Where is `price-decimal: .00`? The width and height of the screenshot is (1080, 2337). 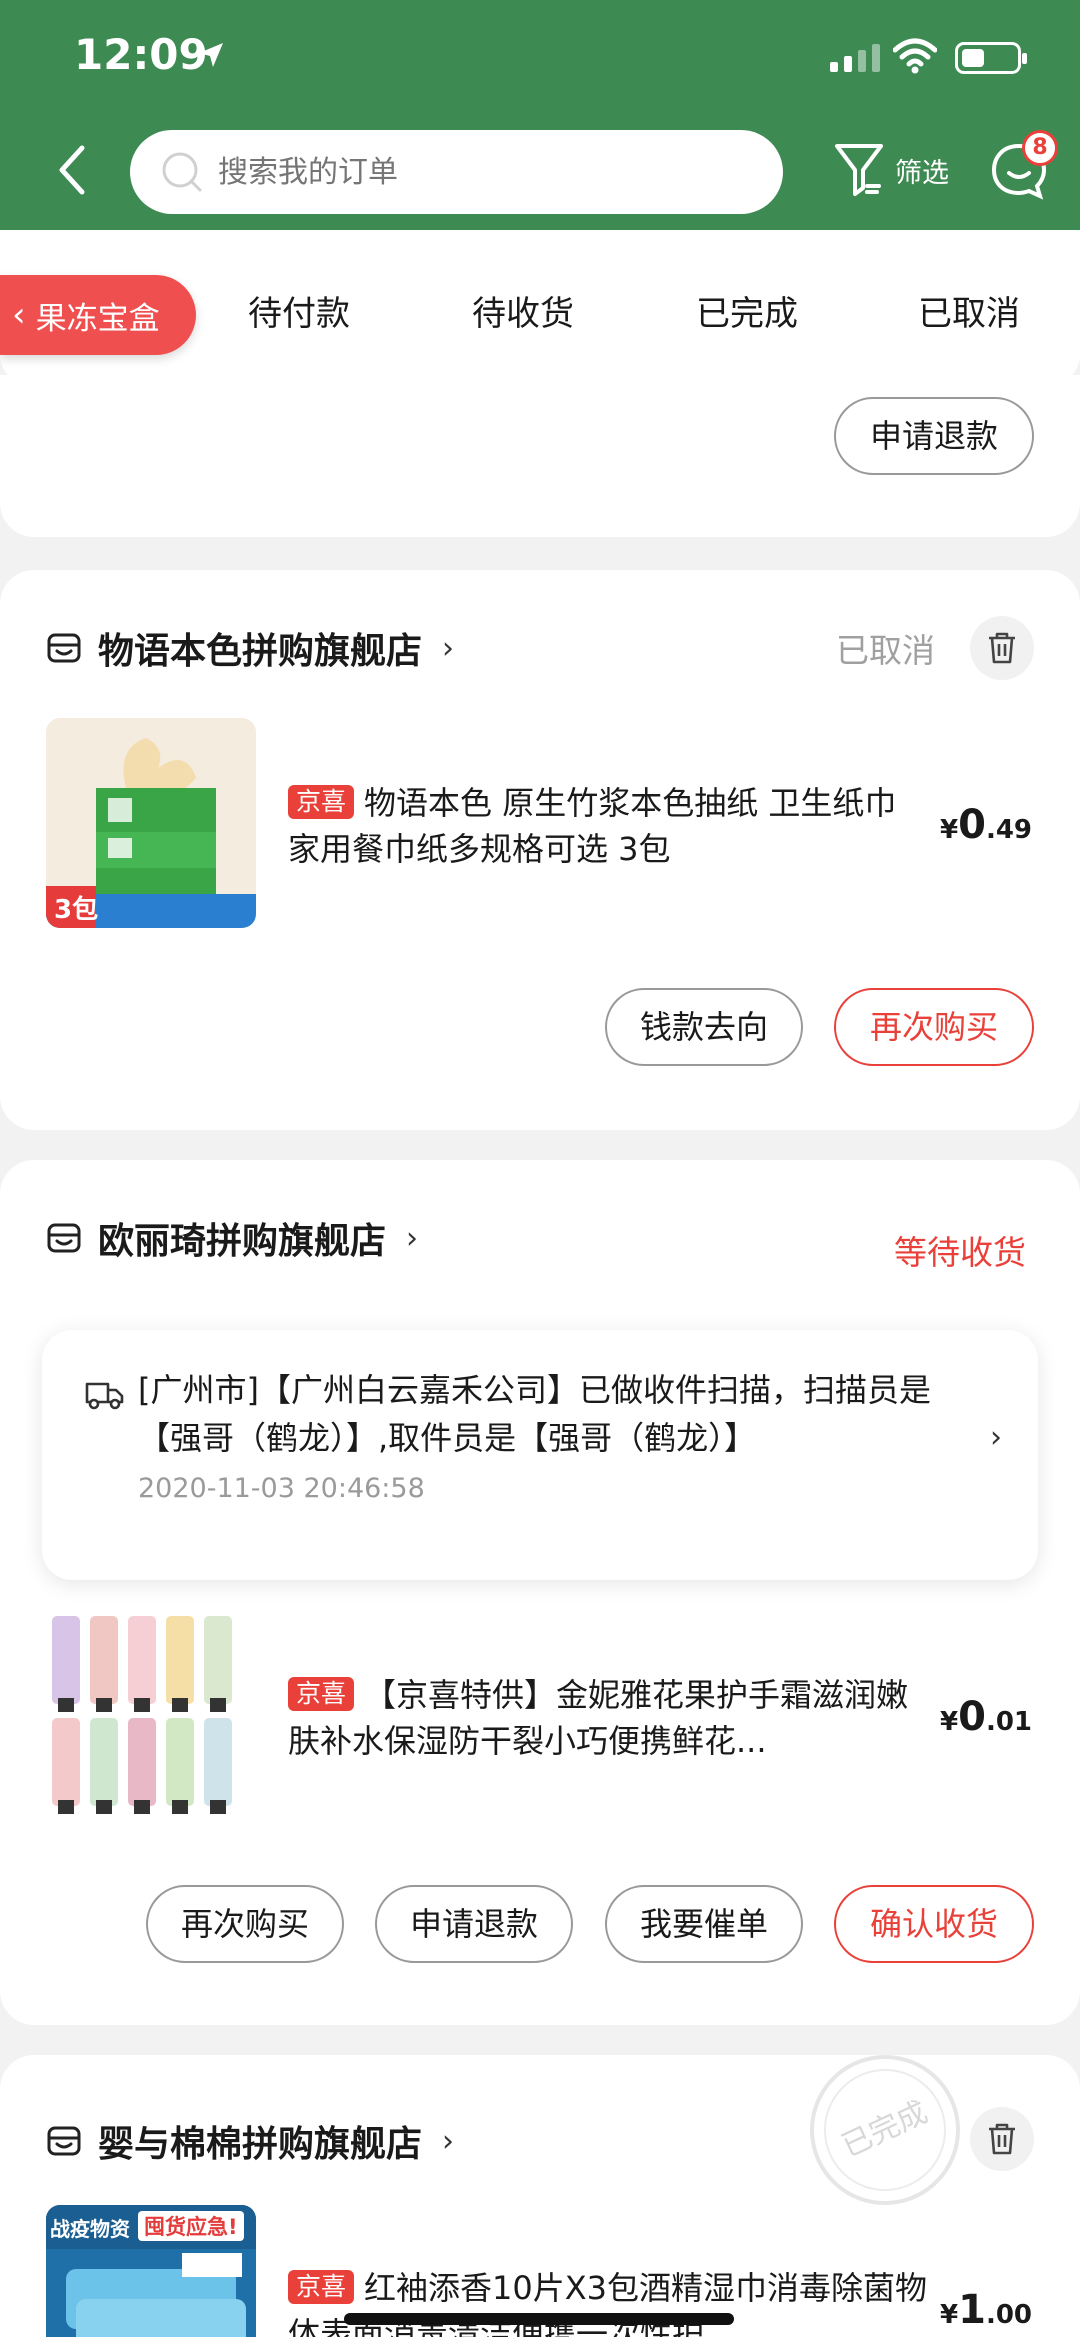
price-decimal: .00 is located at coordinates (1008, 2315).